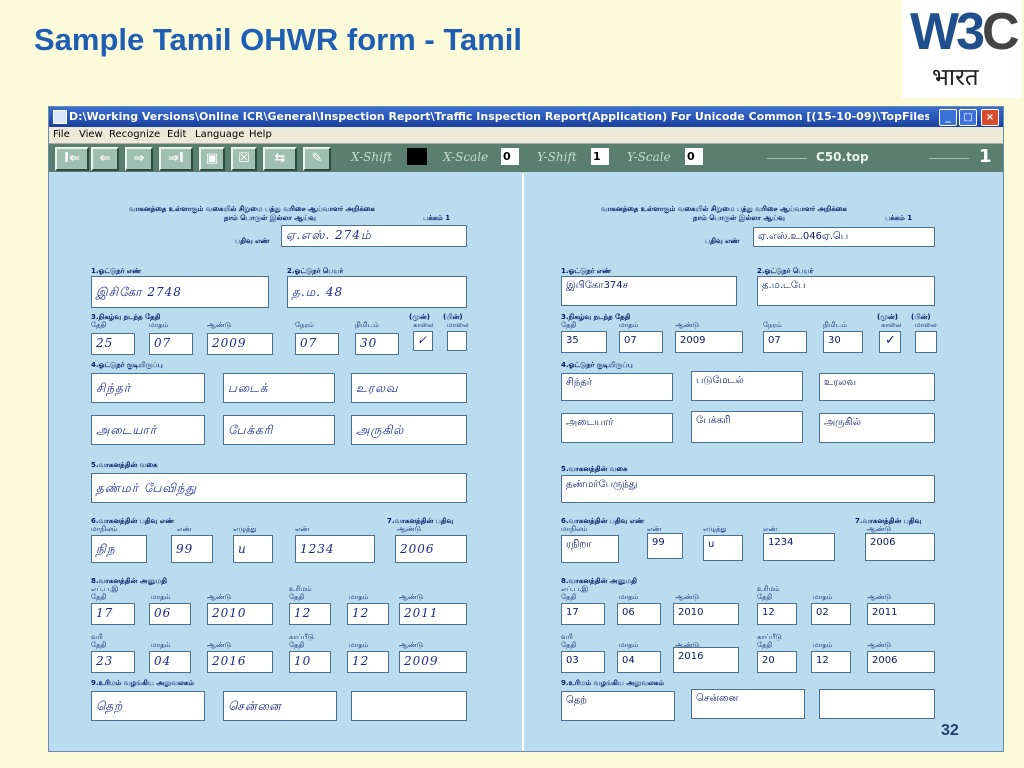  I want to click on insurance-year-field: 2009, so click(433, 662).